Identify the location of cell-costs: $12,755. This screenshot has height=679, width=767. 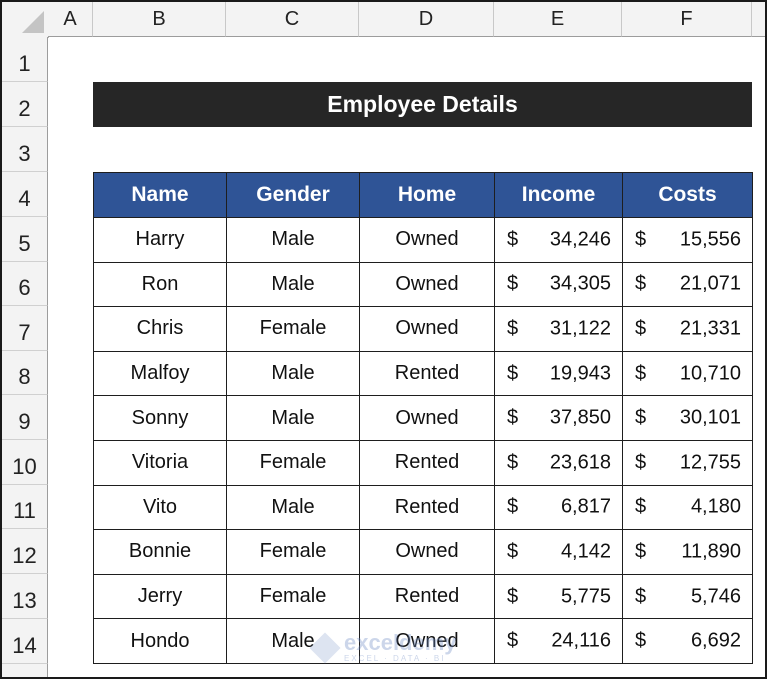
(687, 462).